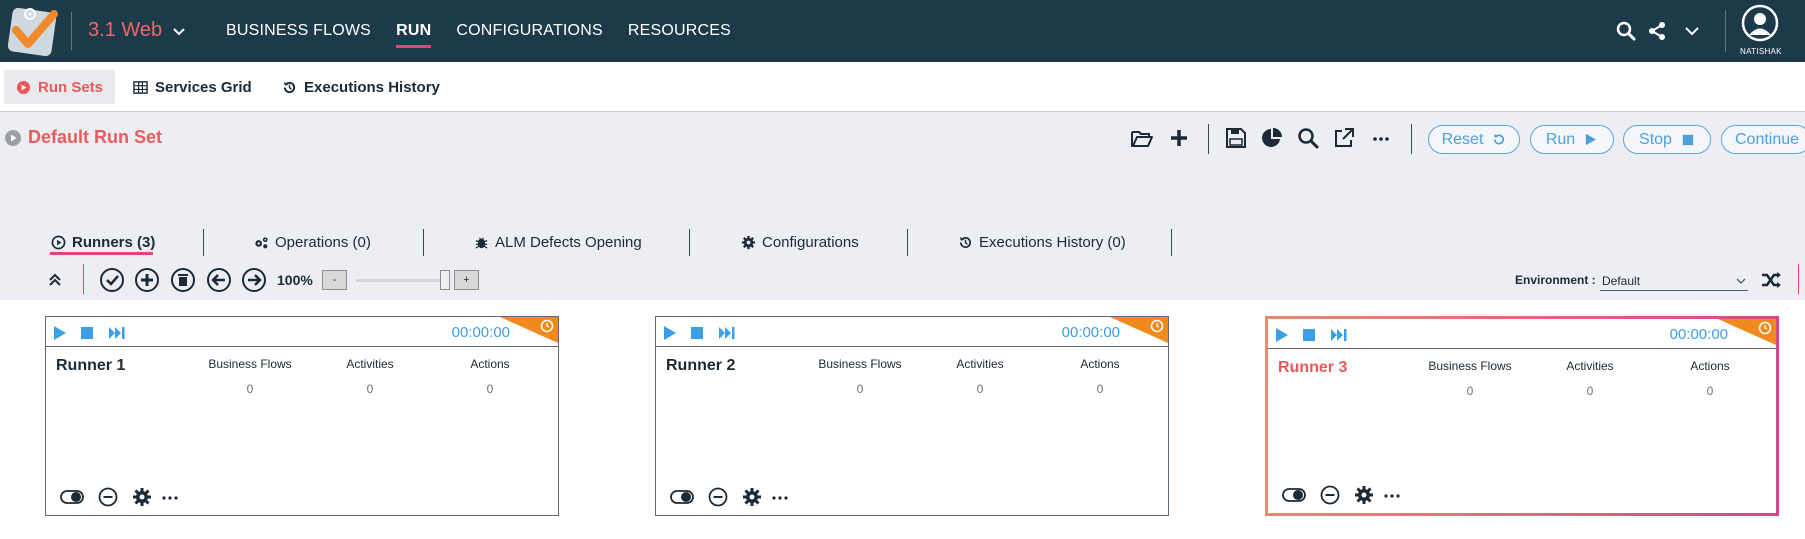 The image size is (1805, 539). I want to click on username: NATISHAK, so click(1761, 51).